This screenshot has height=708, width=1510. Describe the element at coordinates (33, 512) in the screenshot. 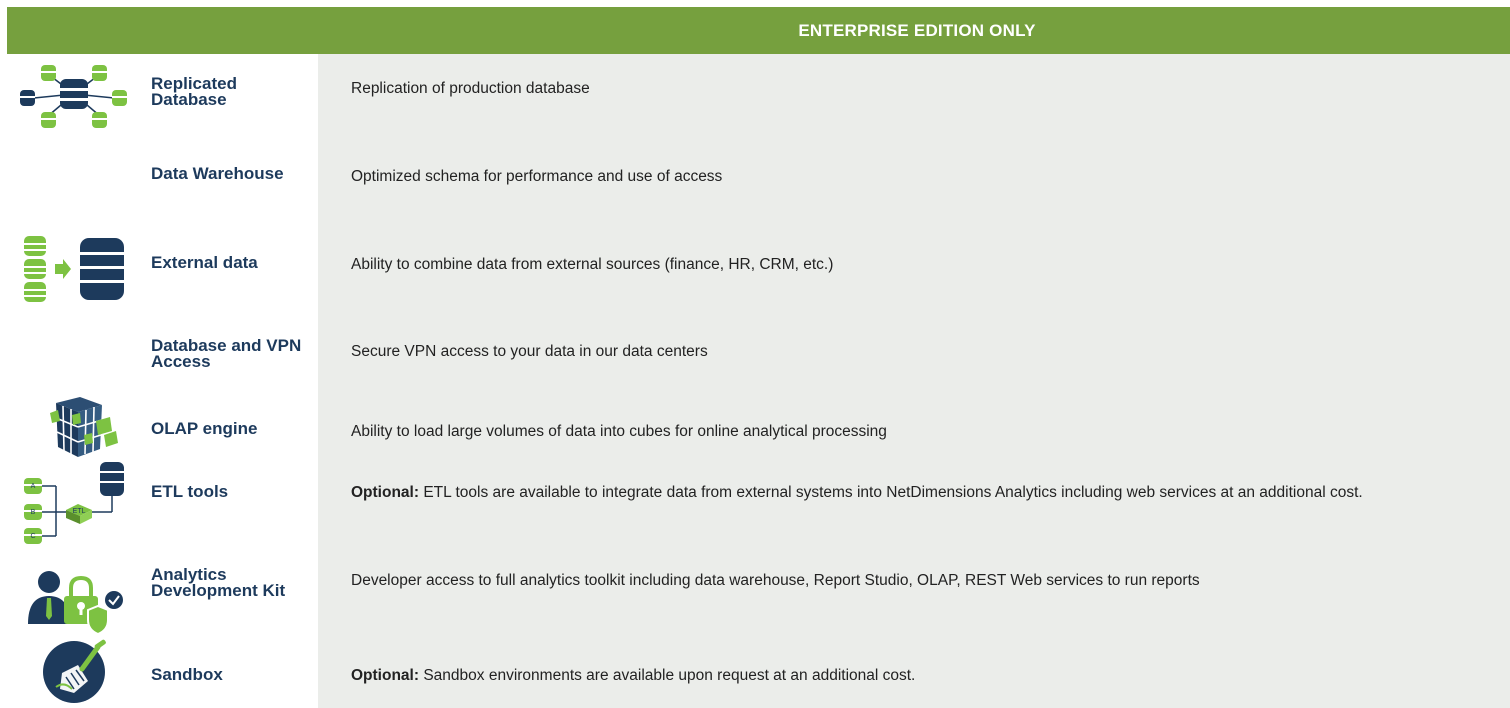

I see `etl-icon-letter-b: B` at that location.